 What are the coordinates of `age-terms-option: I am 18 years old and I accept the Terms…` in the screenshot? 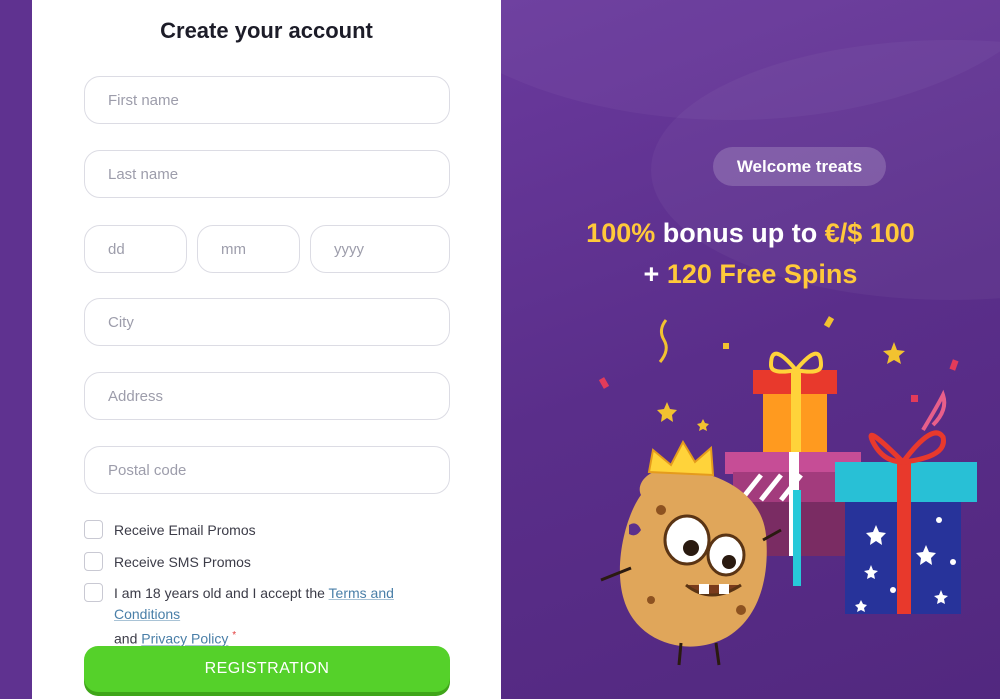 It's located at (269, 616).